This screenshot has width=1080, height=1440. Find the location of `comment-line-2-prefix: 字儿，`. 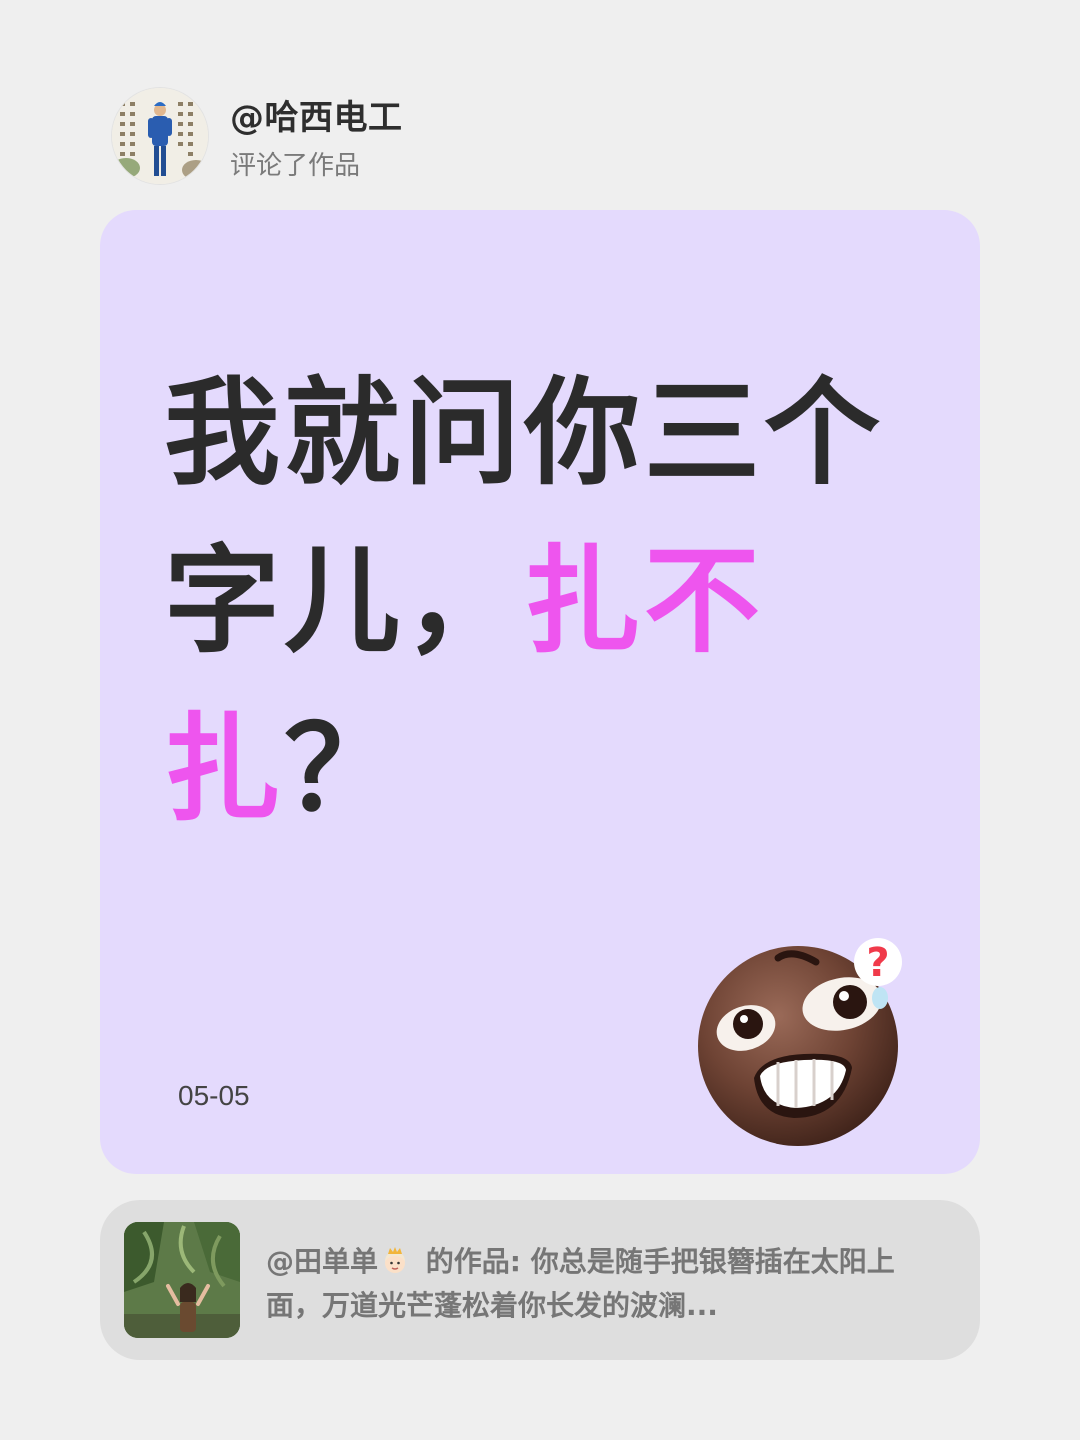

comment-line-2-prefix: 字儿， is located at coordinates (344, 601).